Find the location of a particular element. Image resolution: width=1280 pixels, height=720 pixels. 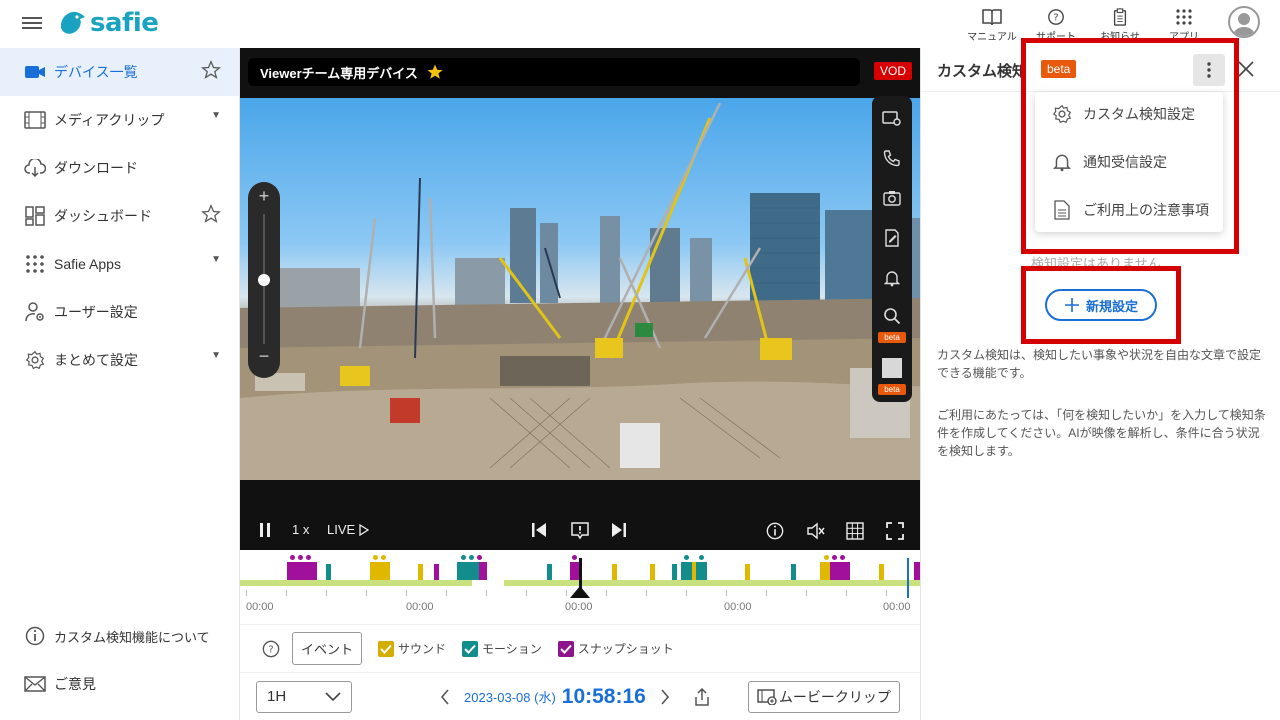

notice-button: お知らせ is located at coordinates (1120, 24).